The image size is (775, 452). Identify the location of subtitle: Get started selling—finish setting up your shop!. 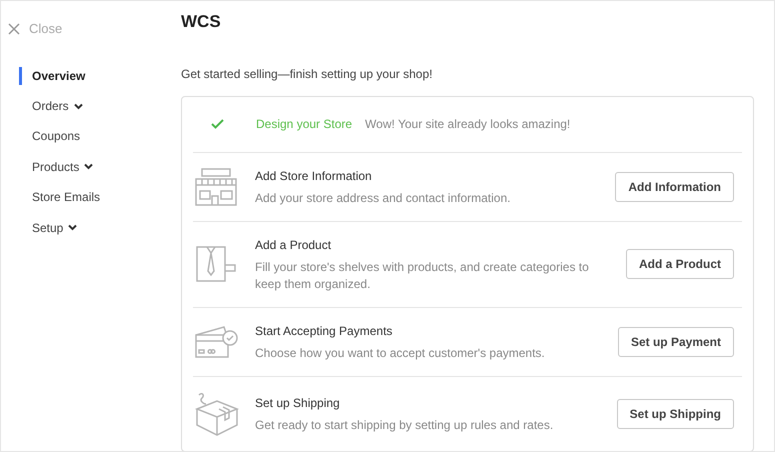
(307, 74).